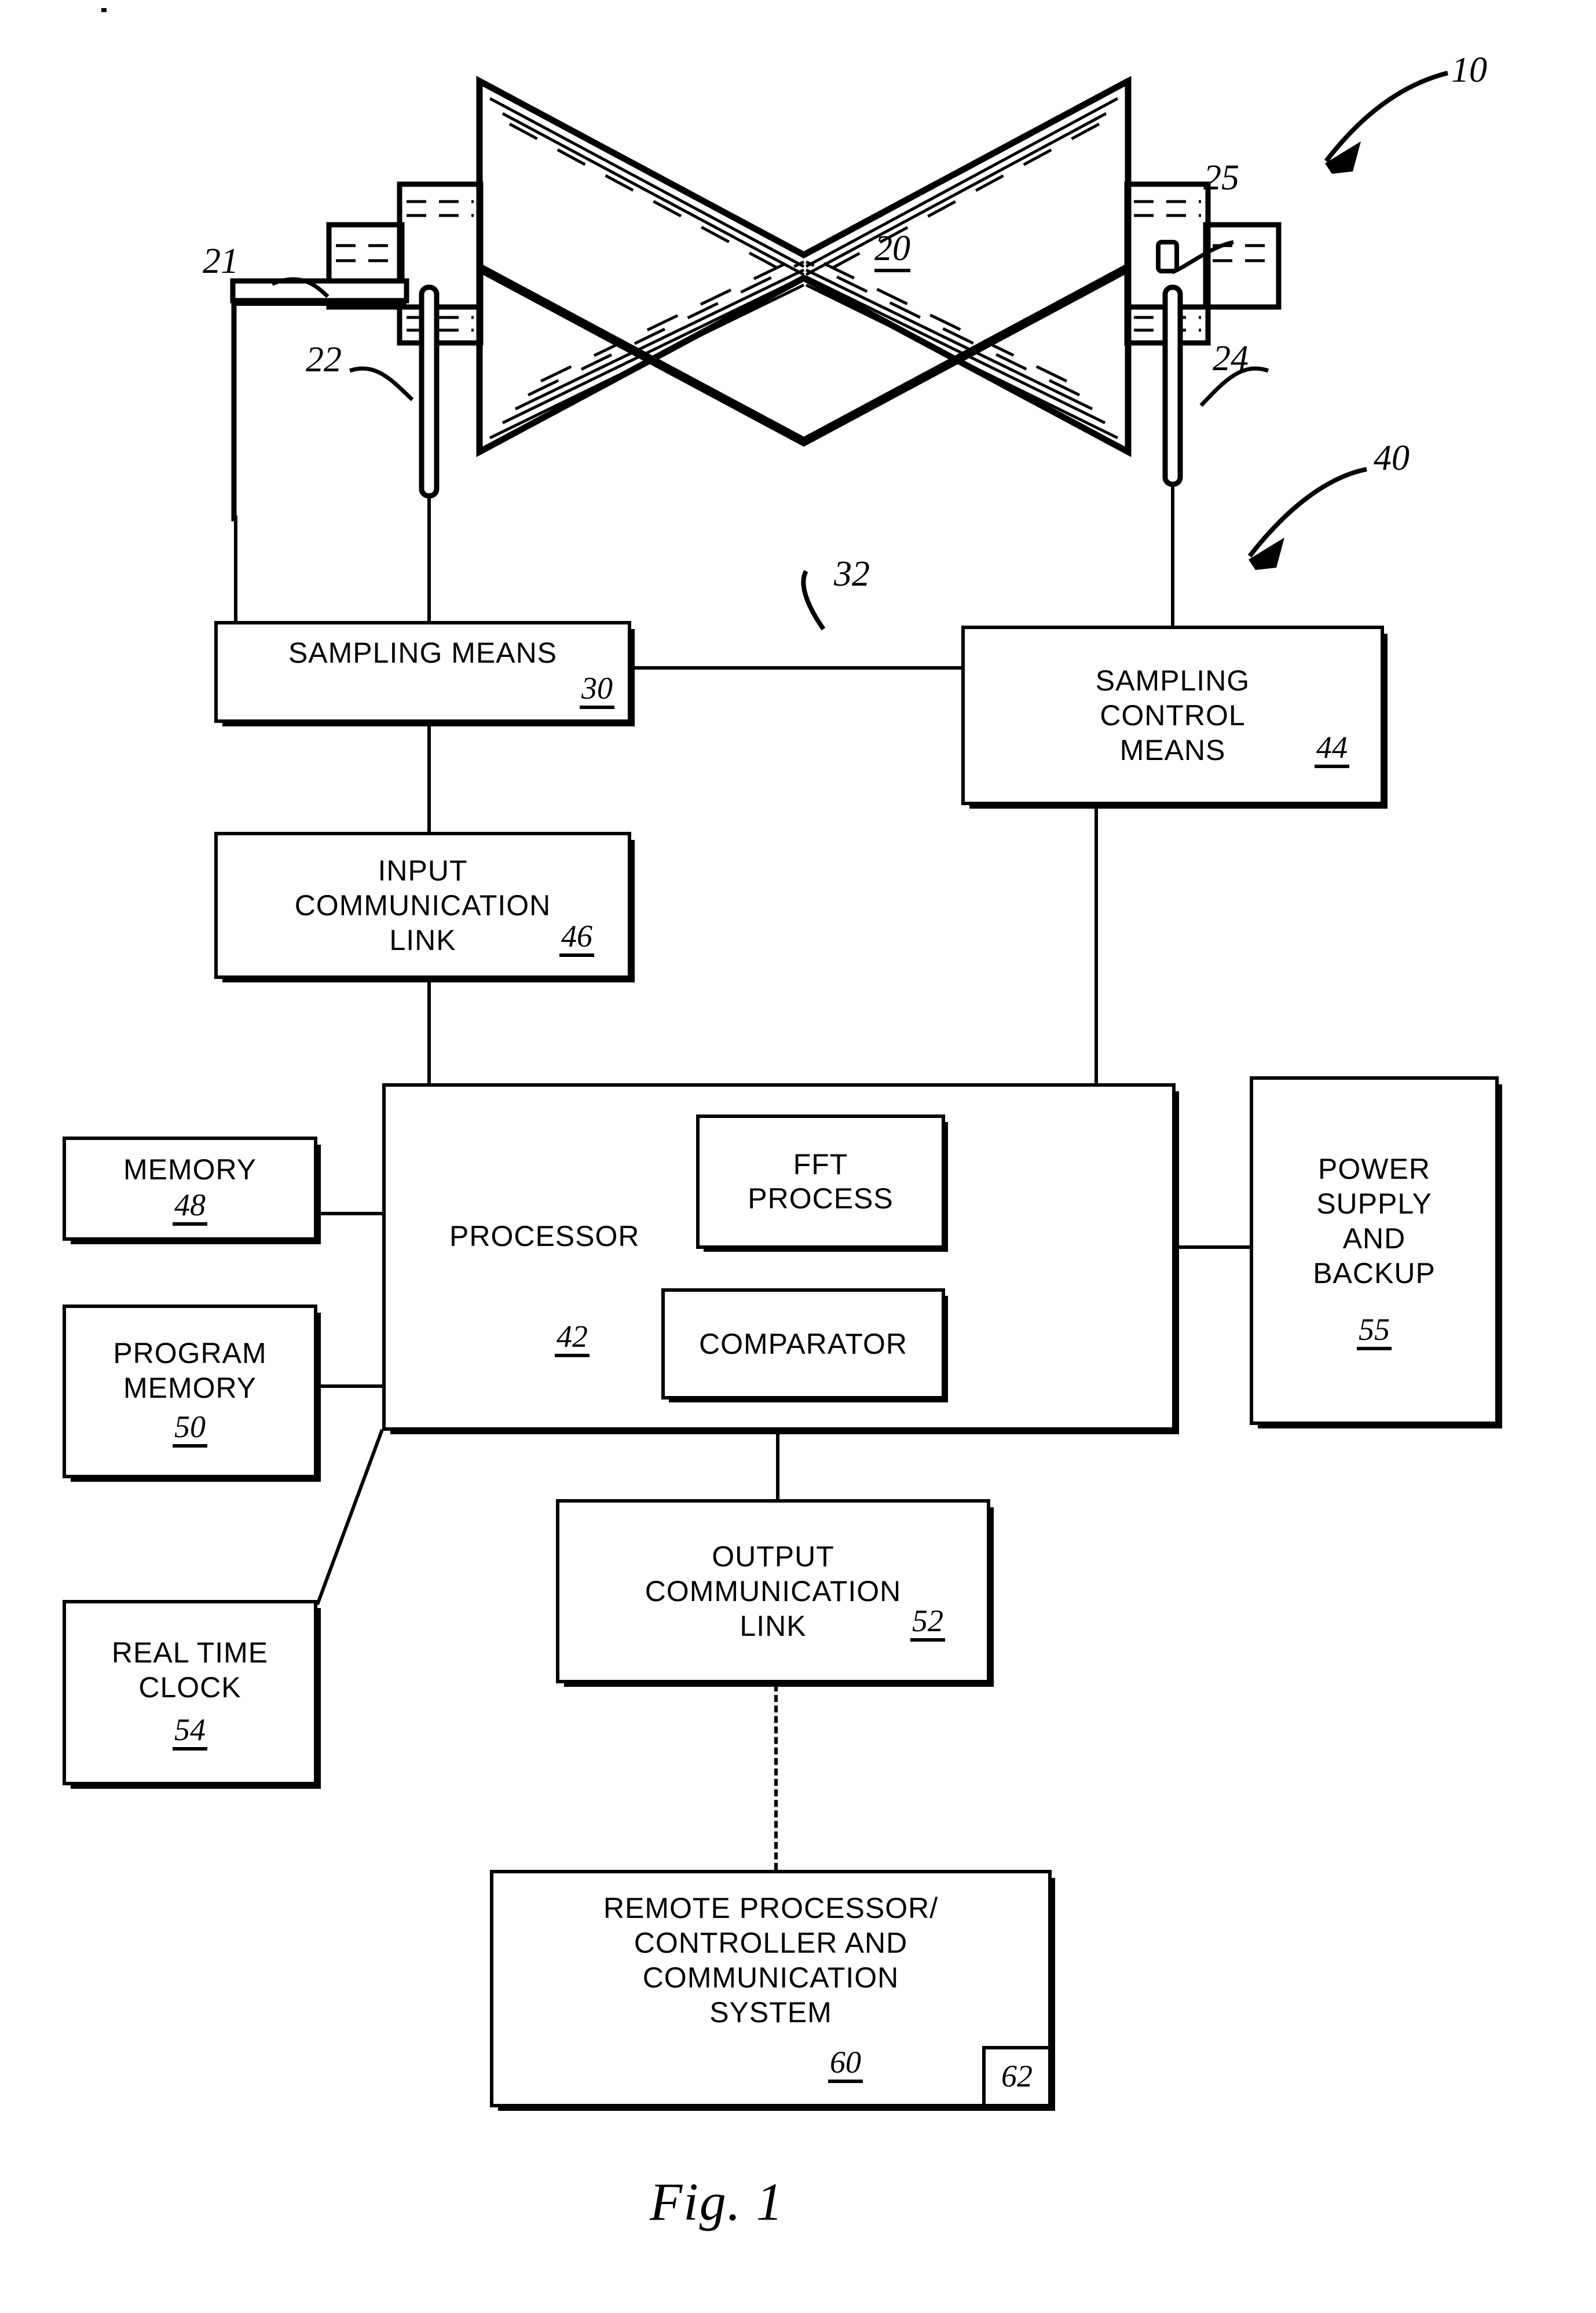 The height and width of the screenshot is (2313, 1596). What do you see at coordinates (190, 1169) in the screenshot?
I see `memory-label: MEMORY` at bounding box center [190, 1169].